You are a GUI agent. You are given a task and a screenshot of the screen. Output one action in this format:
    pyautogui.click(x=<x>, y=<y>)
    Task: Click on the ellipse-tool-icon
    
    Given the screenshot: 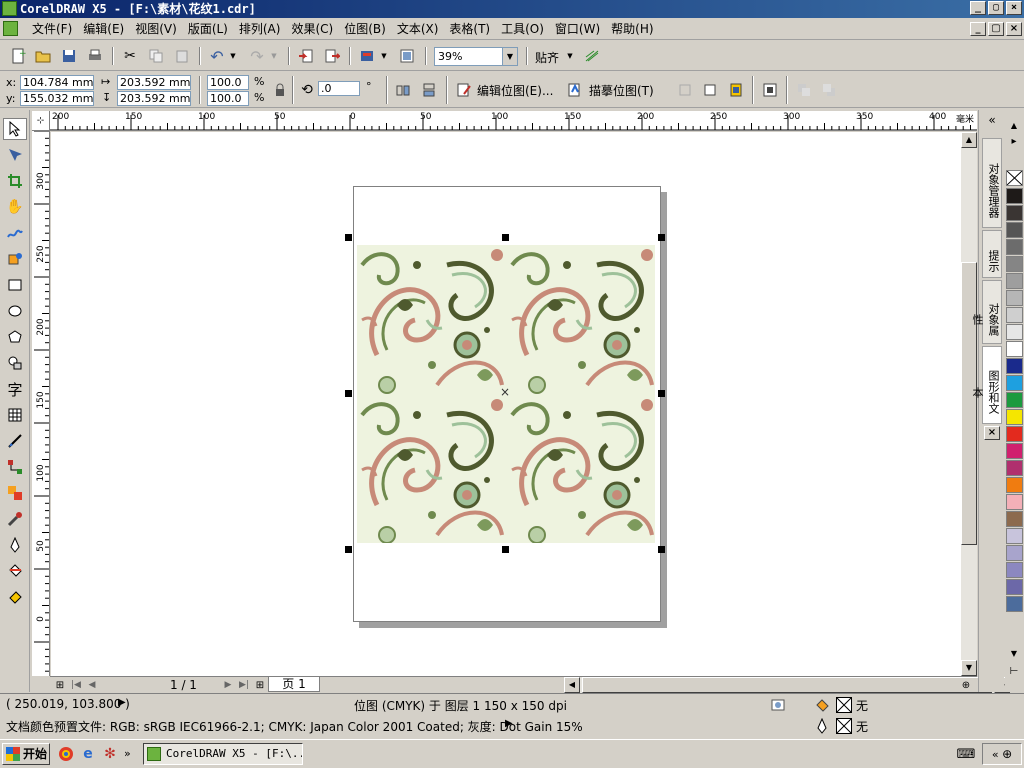 What is the action you would take?
    pyautogui.click(x=15, y=311)
    